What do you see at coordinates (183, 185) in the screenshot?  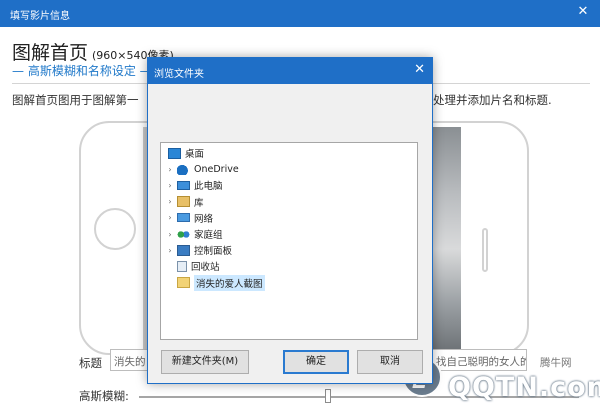 I see `computer-icon` at bounding box center [183, 185].